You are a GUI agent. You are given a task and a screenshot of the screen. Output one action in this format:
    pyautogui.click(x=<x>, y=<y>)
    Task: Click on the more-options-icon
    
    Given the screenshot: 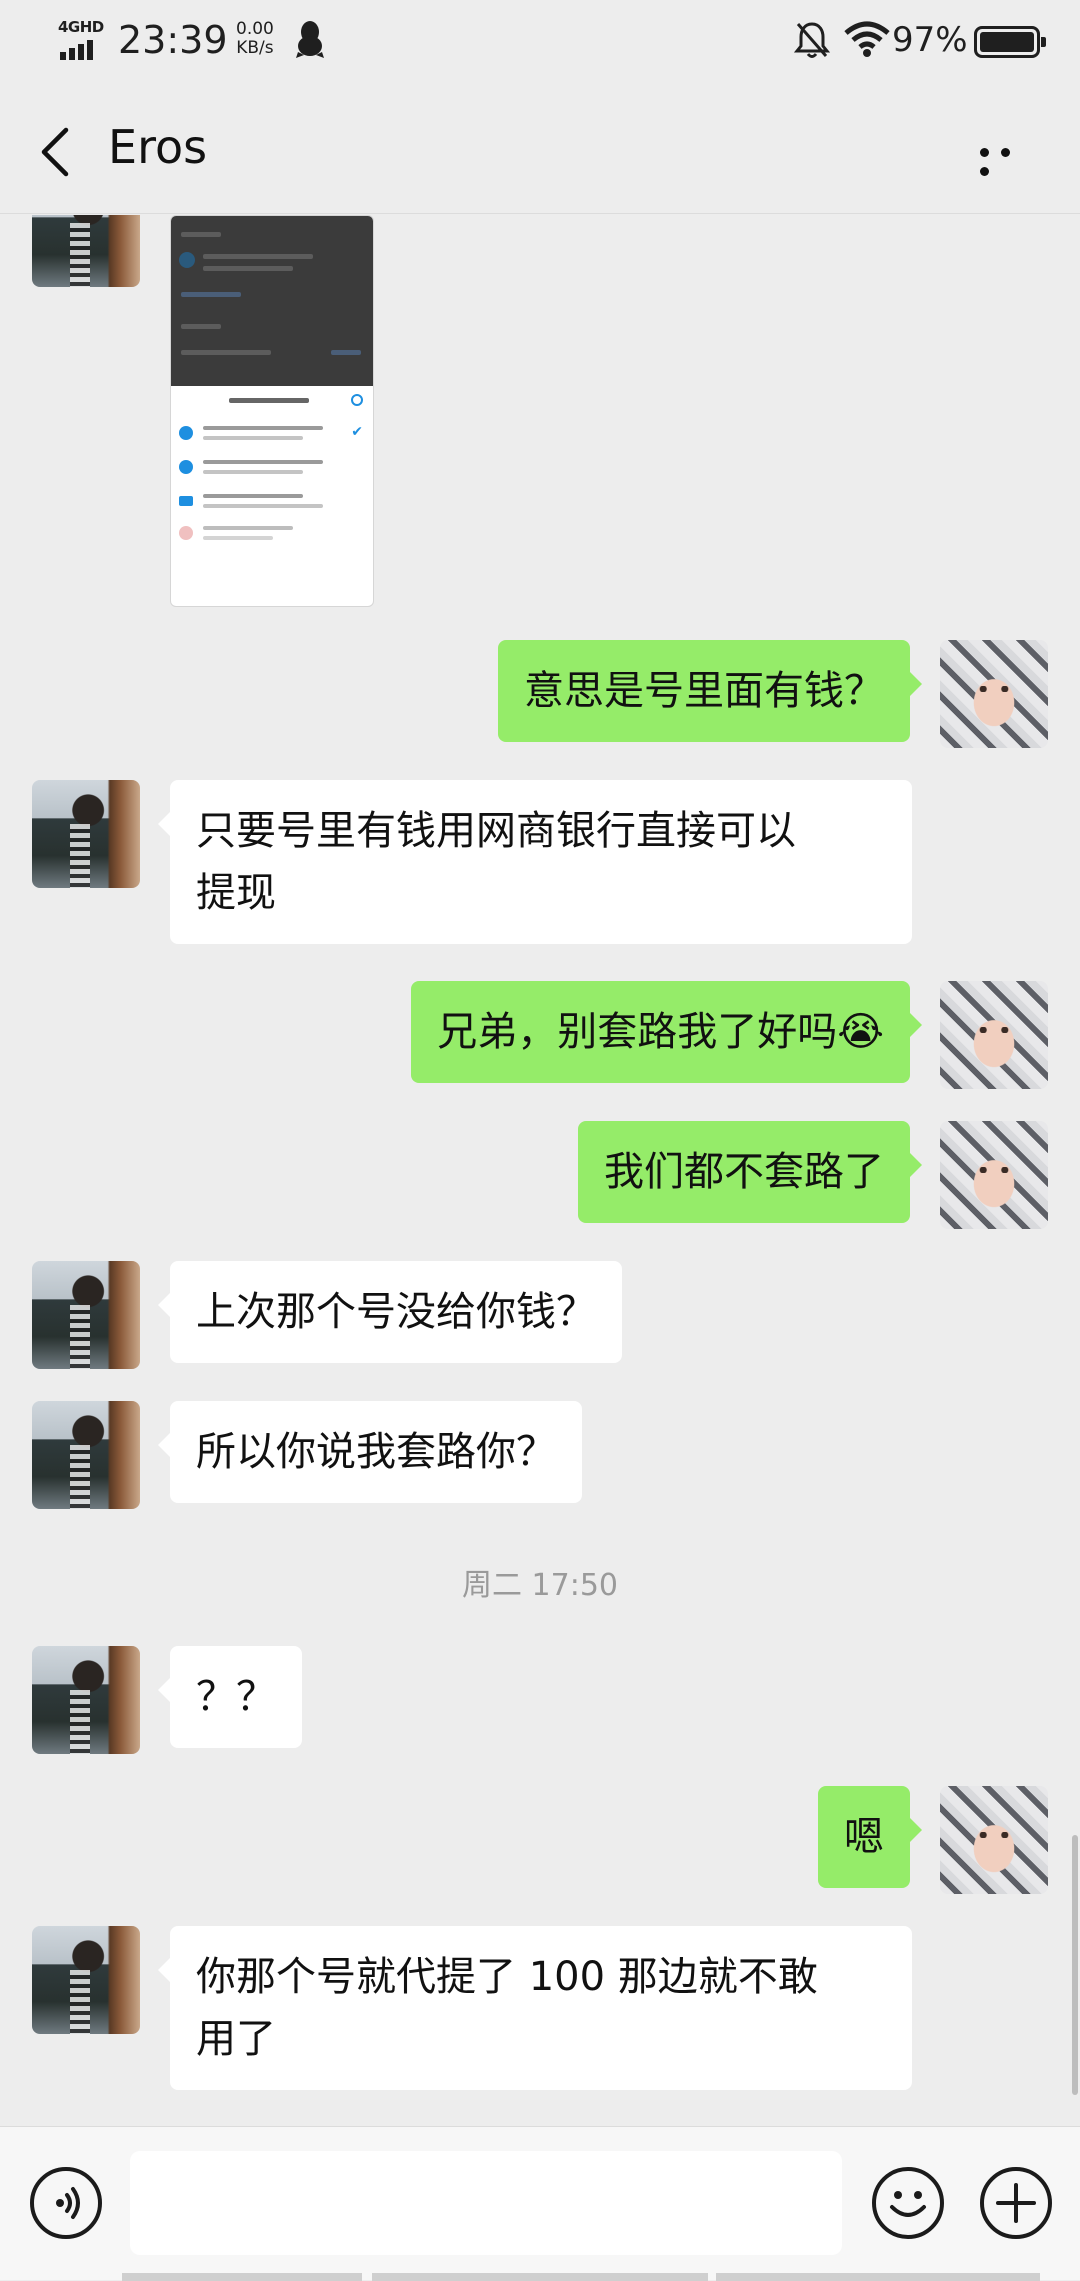 What is the action you would take?
    pyautogui.click(x=1006, y=159)
    